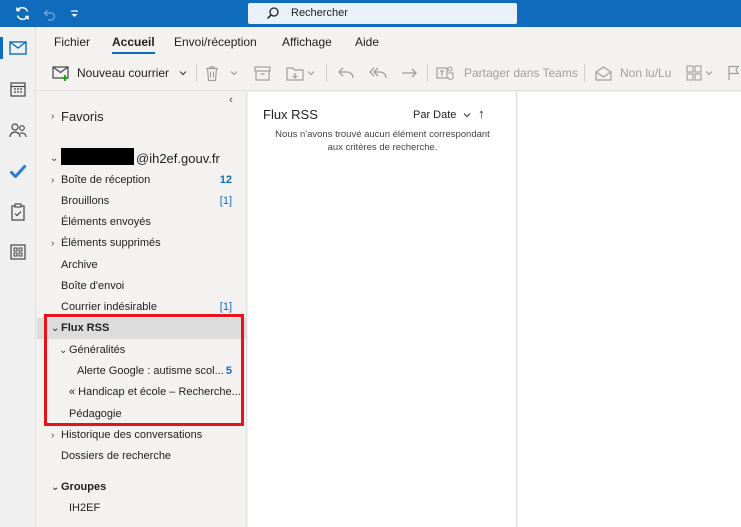 The height and width of the screenshot is (527, 741). What do you see at coordinates (319, 13) in the screenshot?
I see `search-placeholder: Rechercher` at bounding box center [319, 13].